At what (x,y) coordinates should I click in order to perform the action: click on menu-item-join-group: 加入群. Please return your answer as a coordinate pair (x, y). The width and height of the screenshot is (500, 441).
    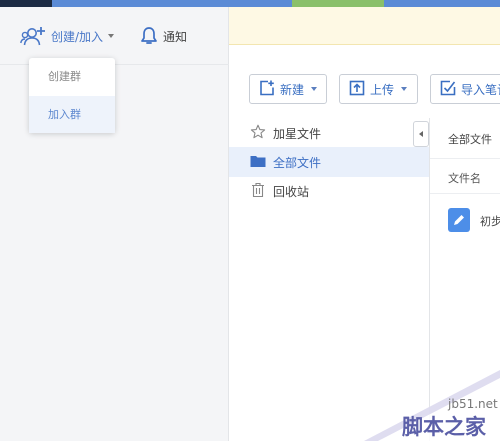
    Looking at the image, I should click on (72, 114).